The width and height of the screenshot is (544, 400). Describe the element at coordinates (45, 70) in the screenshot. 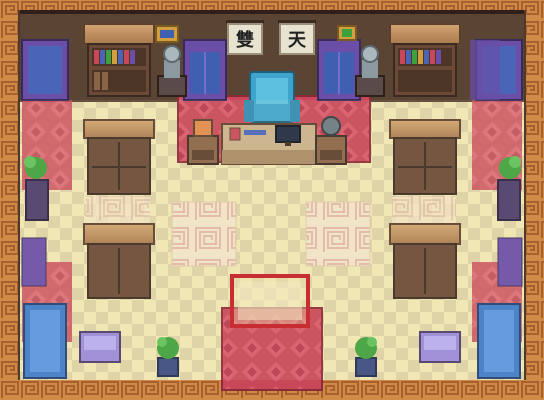

I see `window-left` at that location.